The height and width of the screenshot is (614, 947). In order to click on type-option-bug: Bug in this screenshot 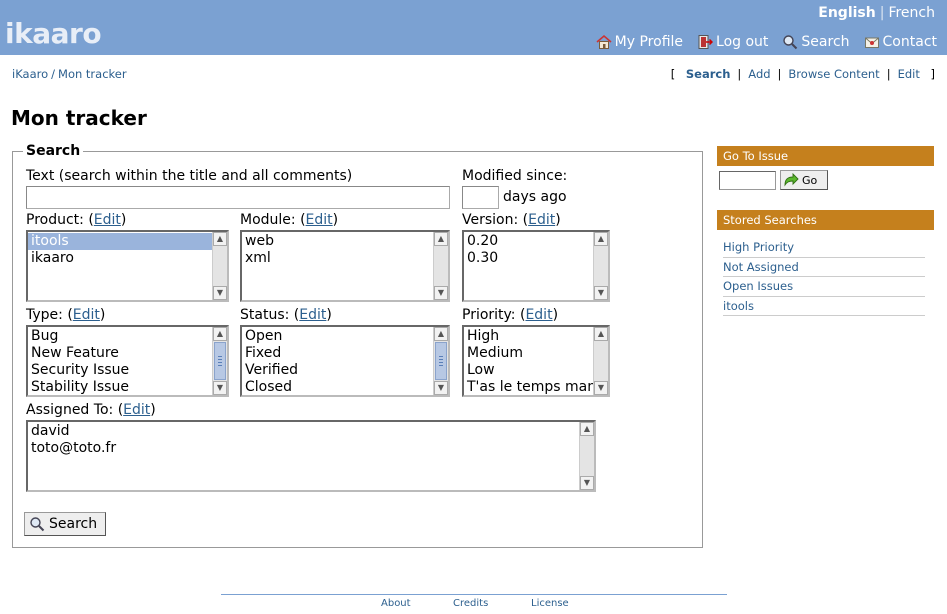, I will do `click(120, 336)`.